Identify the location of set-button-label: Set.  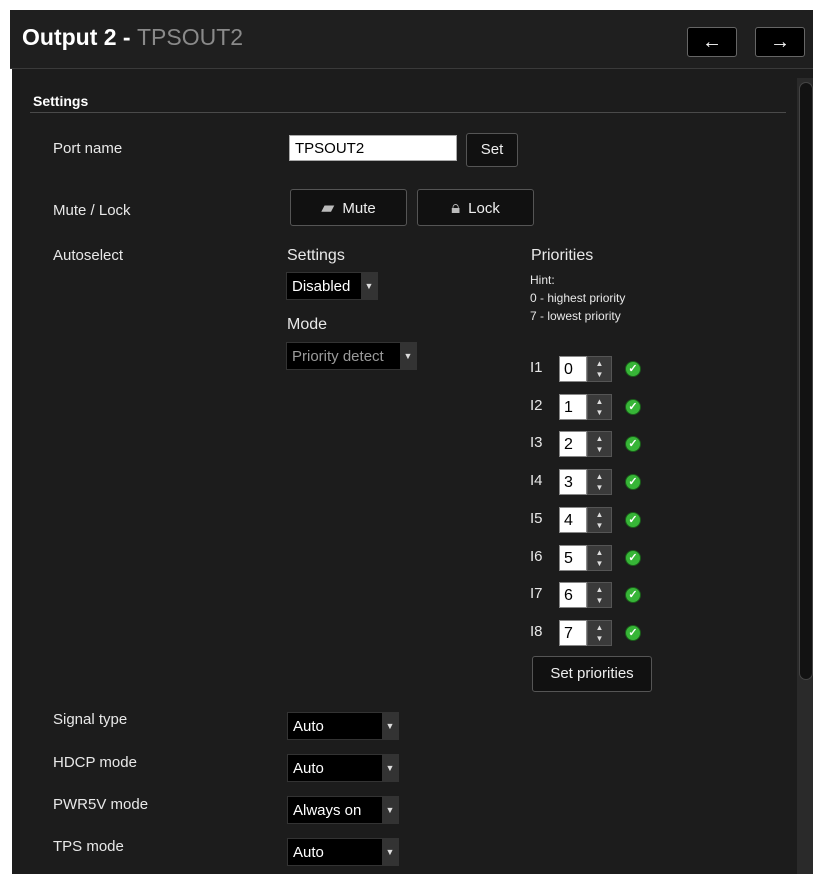
(492, 149).